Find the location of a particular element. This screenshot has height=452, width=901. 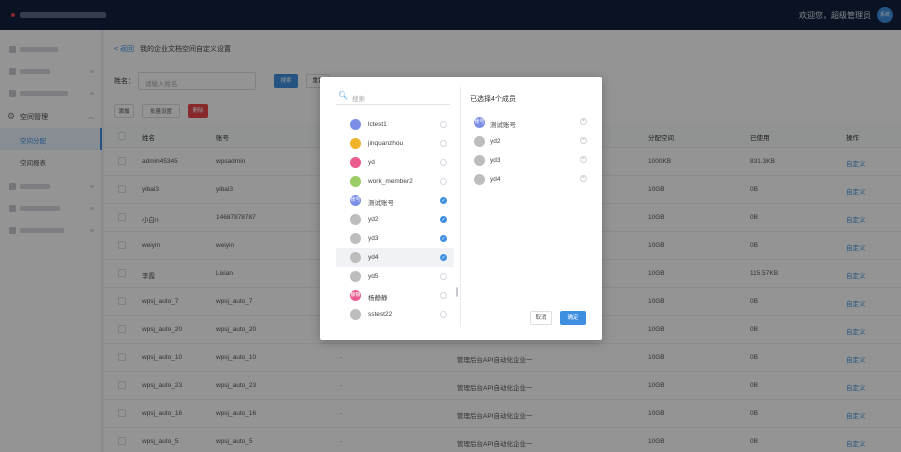

member-list-item: yd2 ✓ is located at coordinates (395, 219).